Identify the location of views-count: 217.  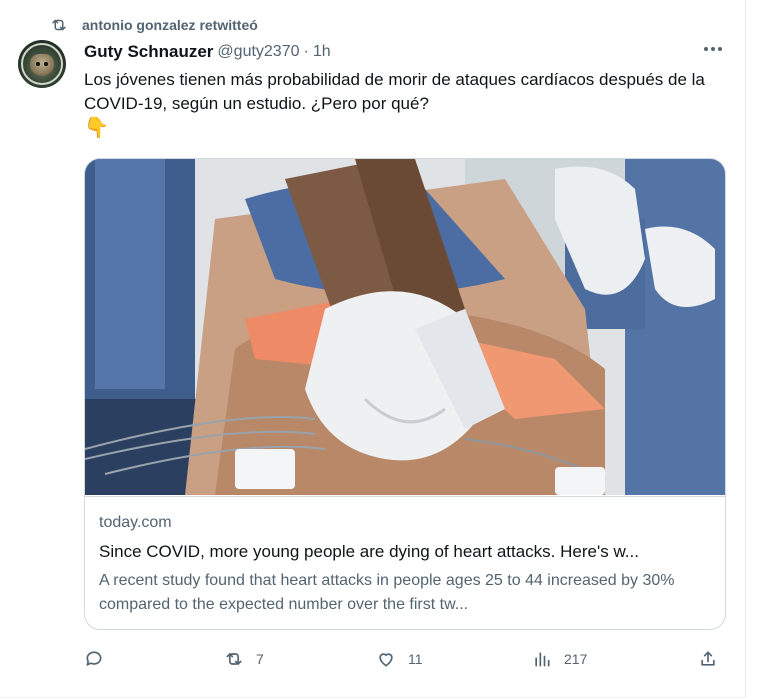
(576, 659).